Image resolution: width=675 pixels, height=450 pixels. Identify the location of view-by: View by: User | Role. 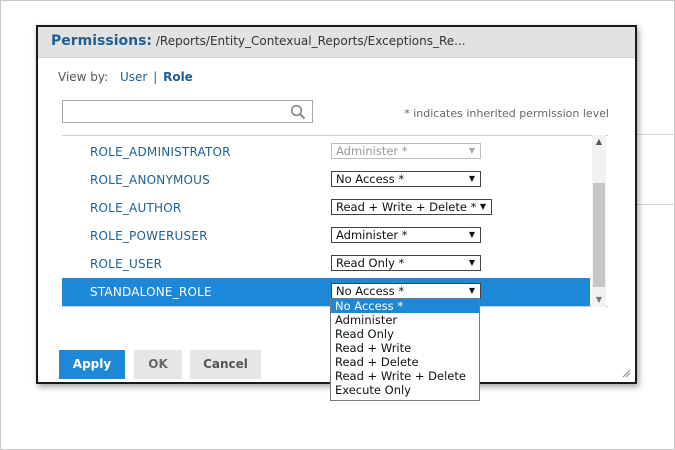
(125, 77).